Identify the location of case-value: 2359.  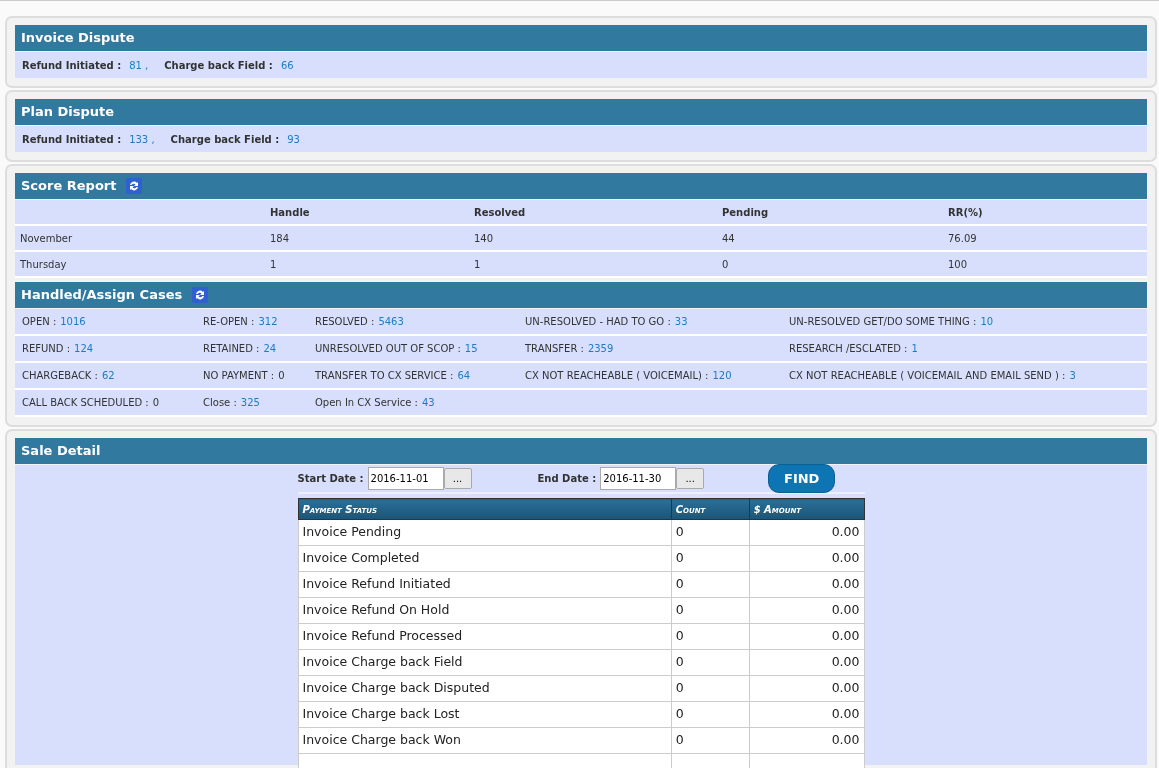
(600, 348).